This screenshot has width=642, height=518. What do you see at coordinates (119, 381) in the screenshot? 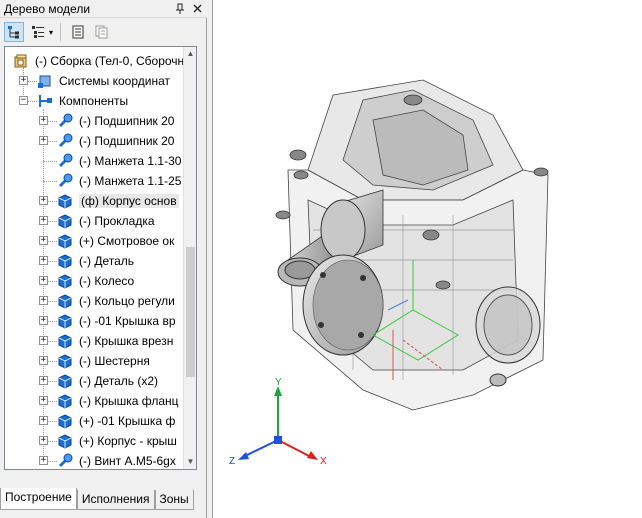
I see `tree-item-label: (-) Деталь (x2)` at bounding box center [119, 381].